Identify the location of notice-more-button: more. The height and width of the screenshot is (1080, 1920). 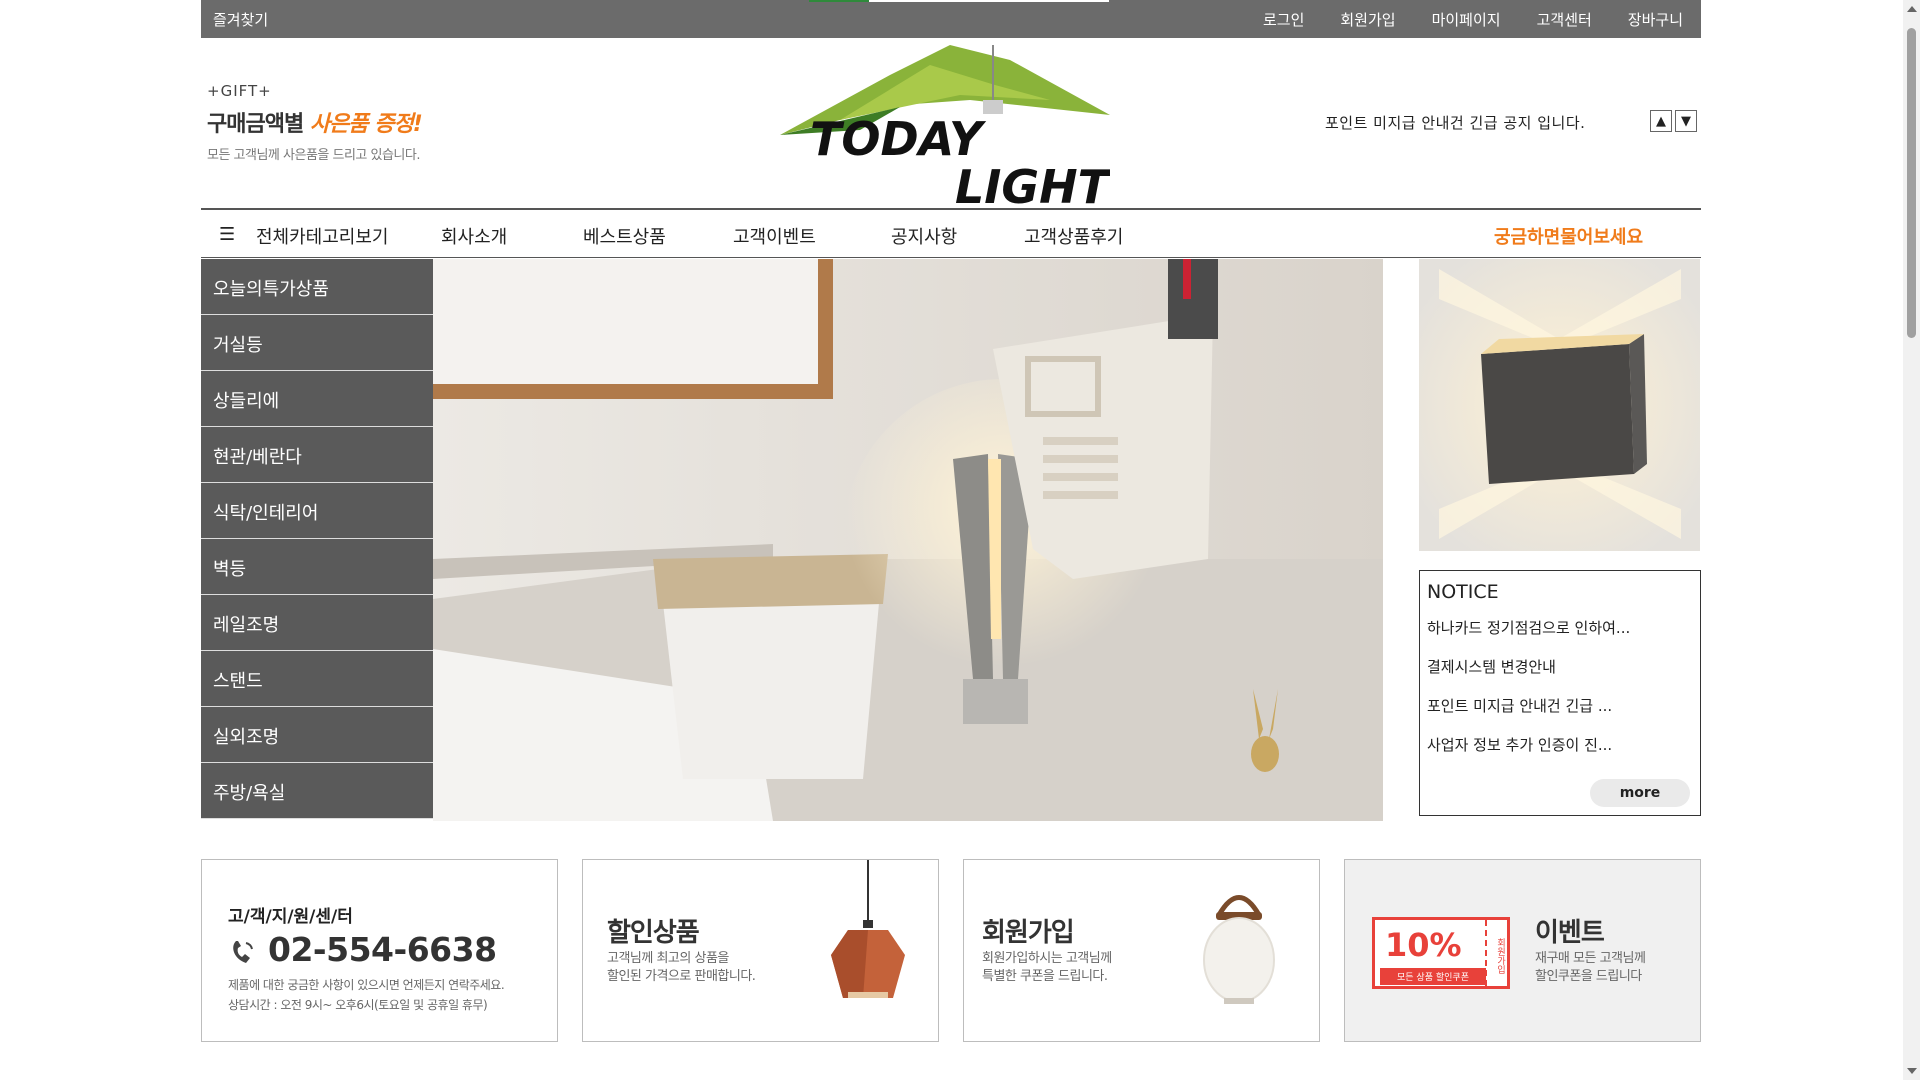
(1640, 793).